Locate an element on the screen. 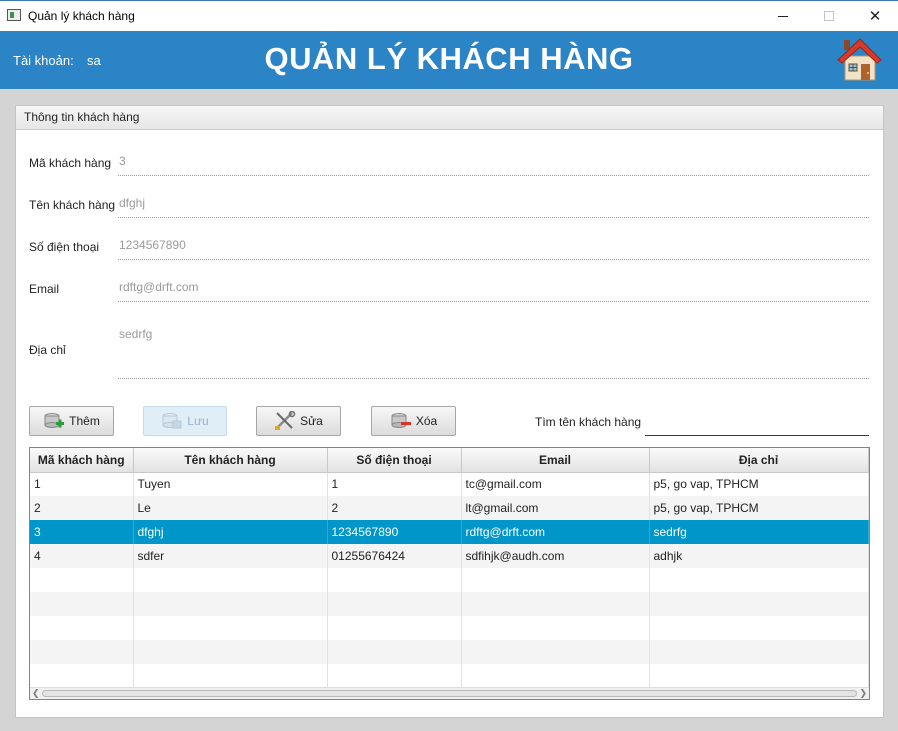 The height and width of the screenshot is (731, 898). customer-id-label: Mã khách hàng is located at coordinates (70, 163).